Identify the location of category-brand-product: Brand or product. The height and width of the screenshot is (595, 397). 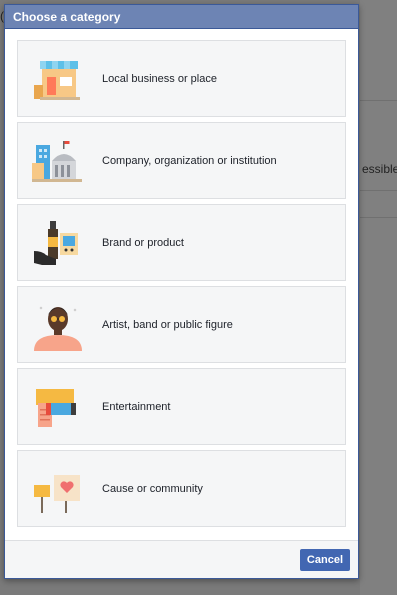
(181, 242).